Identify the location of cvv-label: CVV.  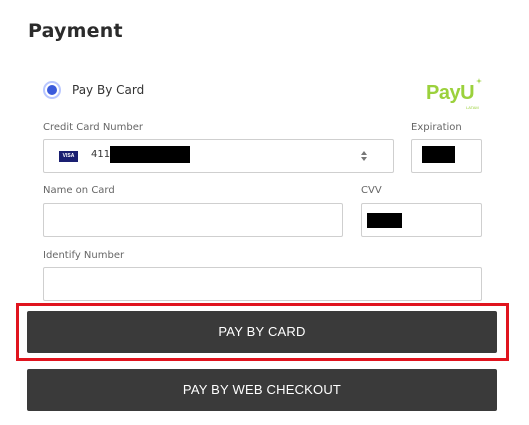
(371, 190).